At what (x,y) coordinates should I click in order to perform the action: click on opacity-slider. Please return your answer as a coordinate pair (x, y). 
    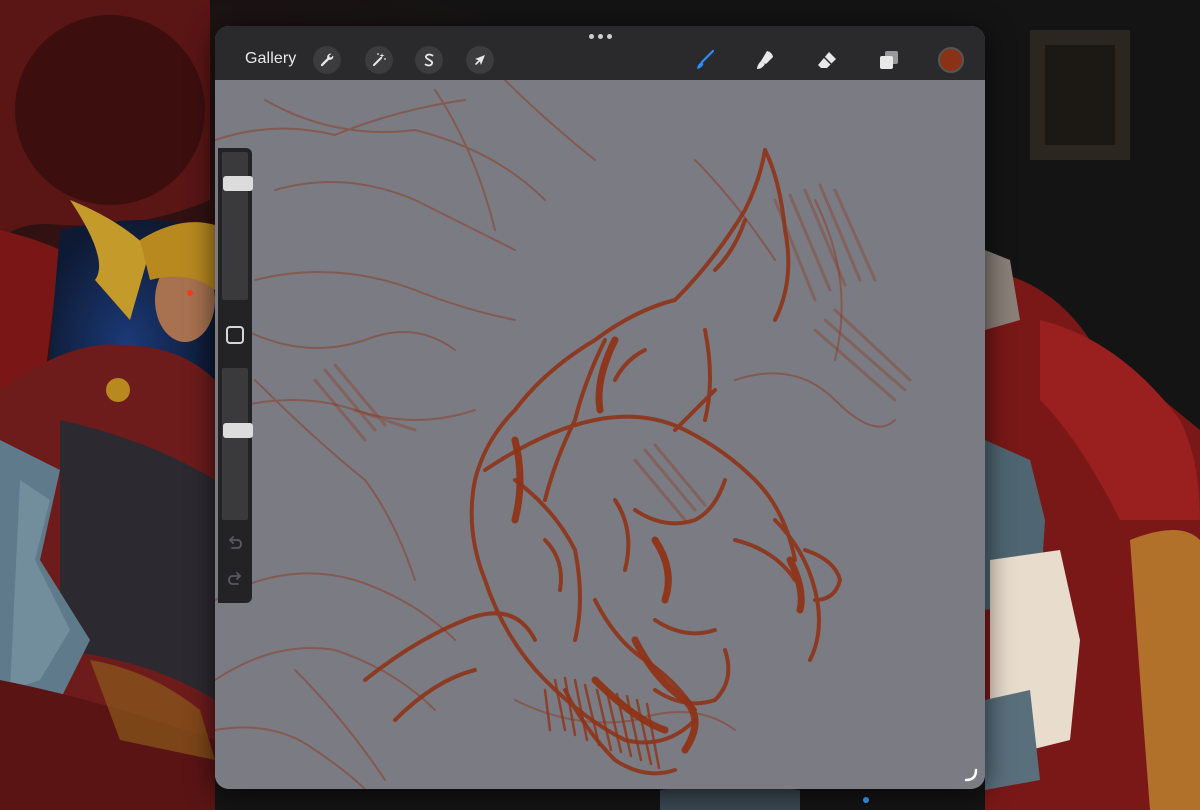
    Looking at the image, I should click on (237, 444).